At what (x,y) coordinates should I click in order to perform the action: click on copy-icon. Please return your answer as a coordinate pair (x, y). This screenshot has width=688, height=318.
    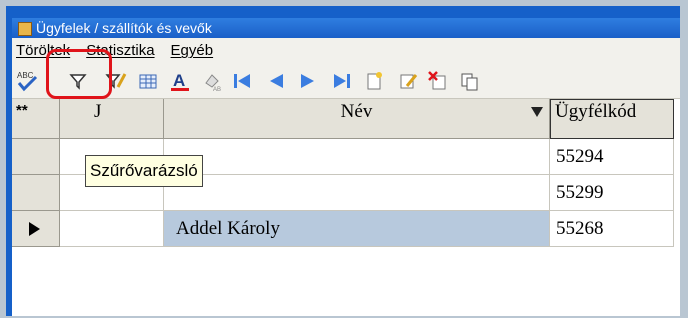
    Looking at the image, I should click on (470, 81).